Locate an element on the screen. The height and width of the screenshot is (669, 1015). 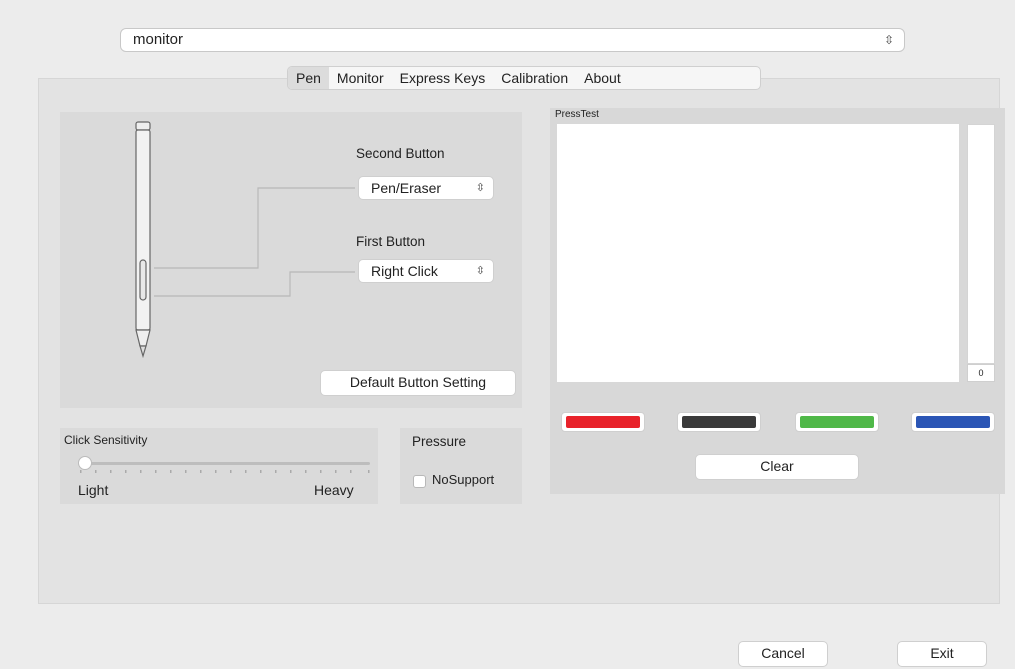
pressure-level-bar is located at coordinates (981, 244).